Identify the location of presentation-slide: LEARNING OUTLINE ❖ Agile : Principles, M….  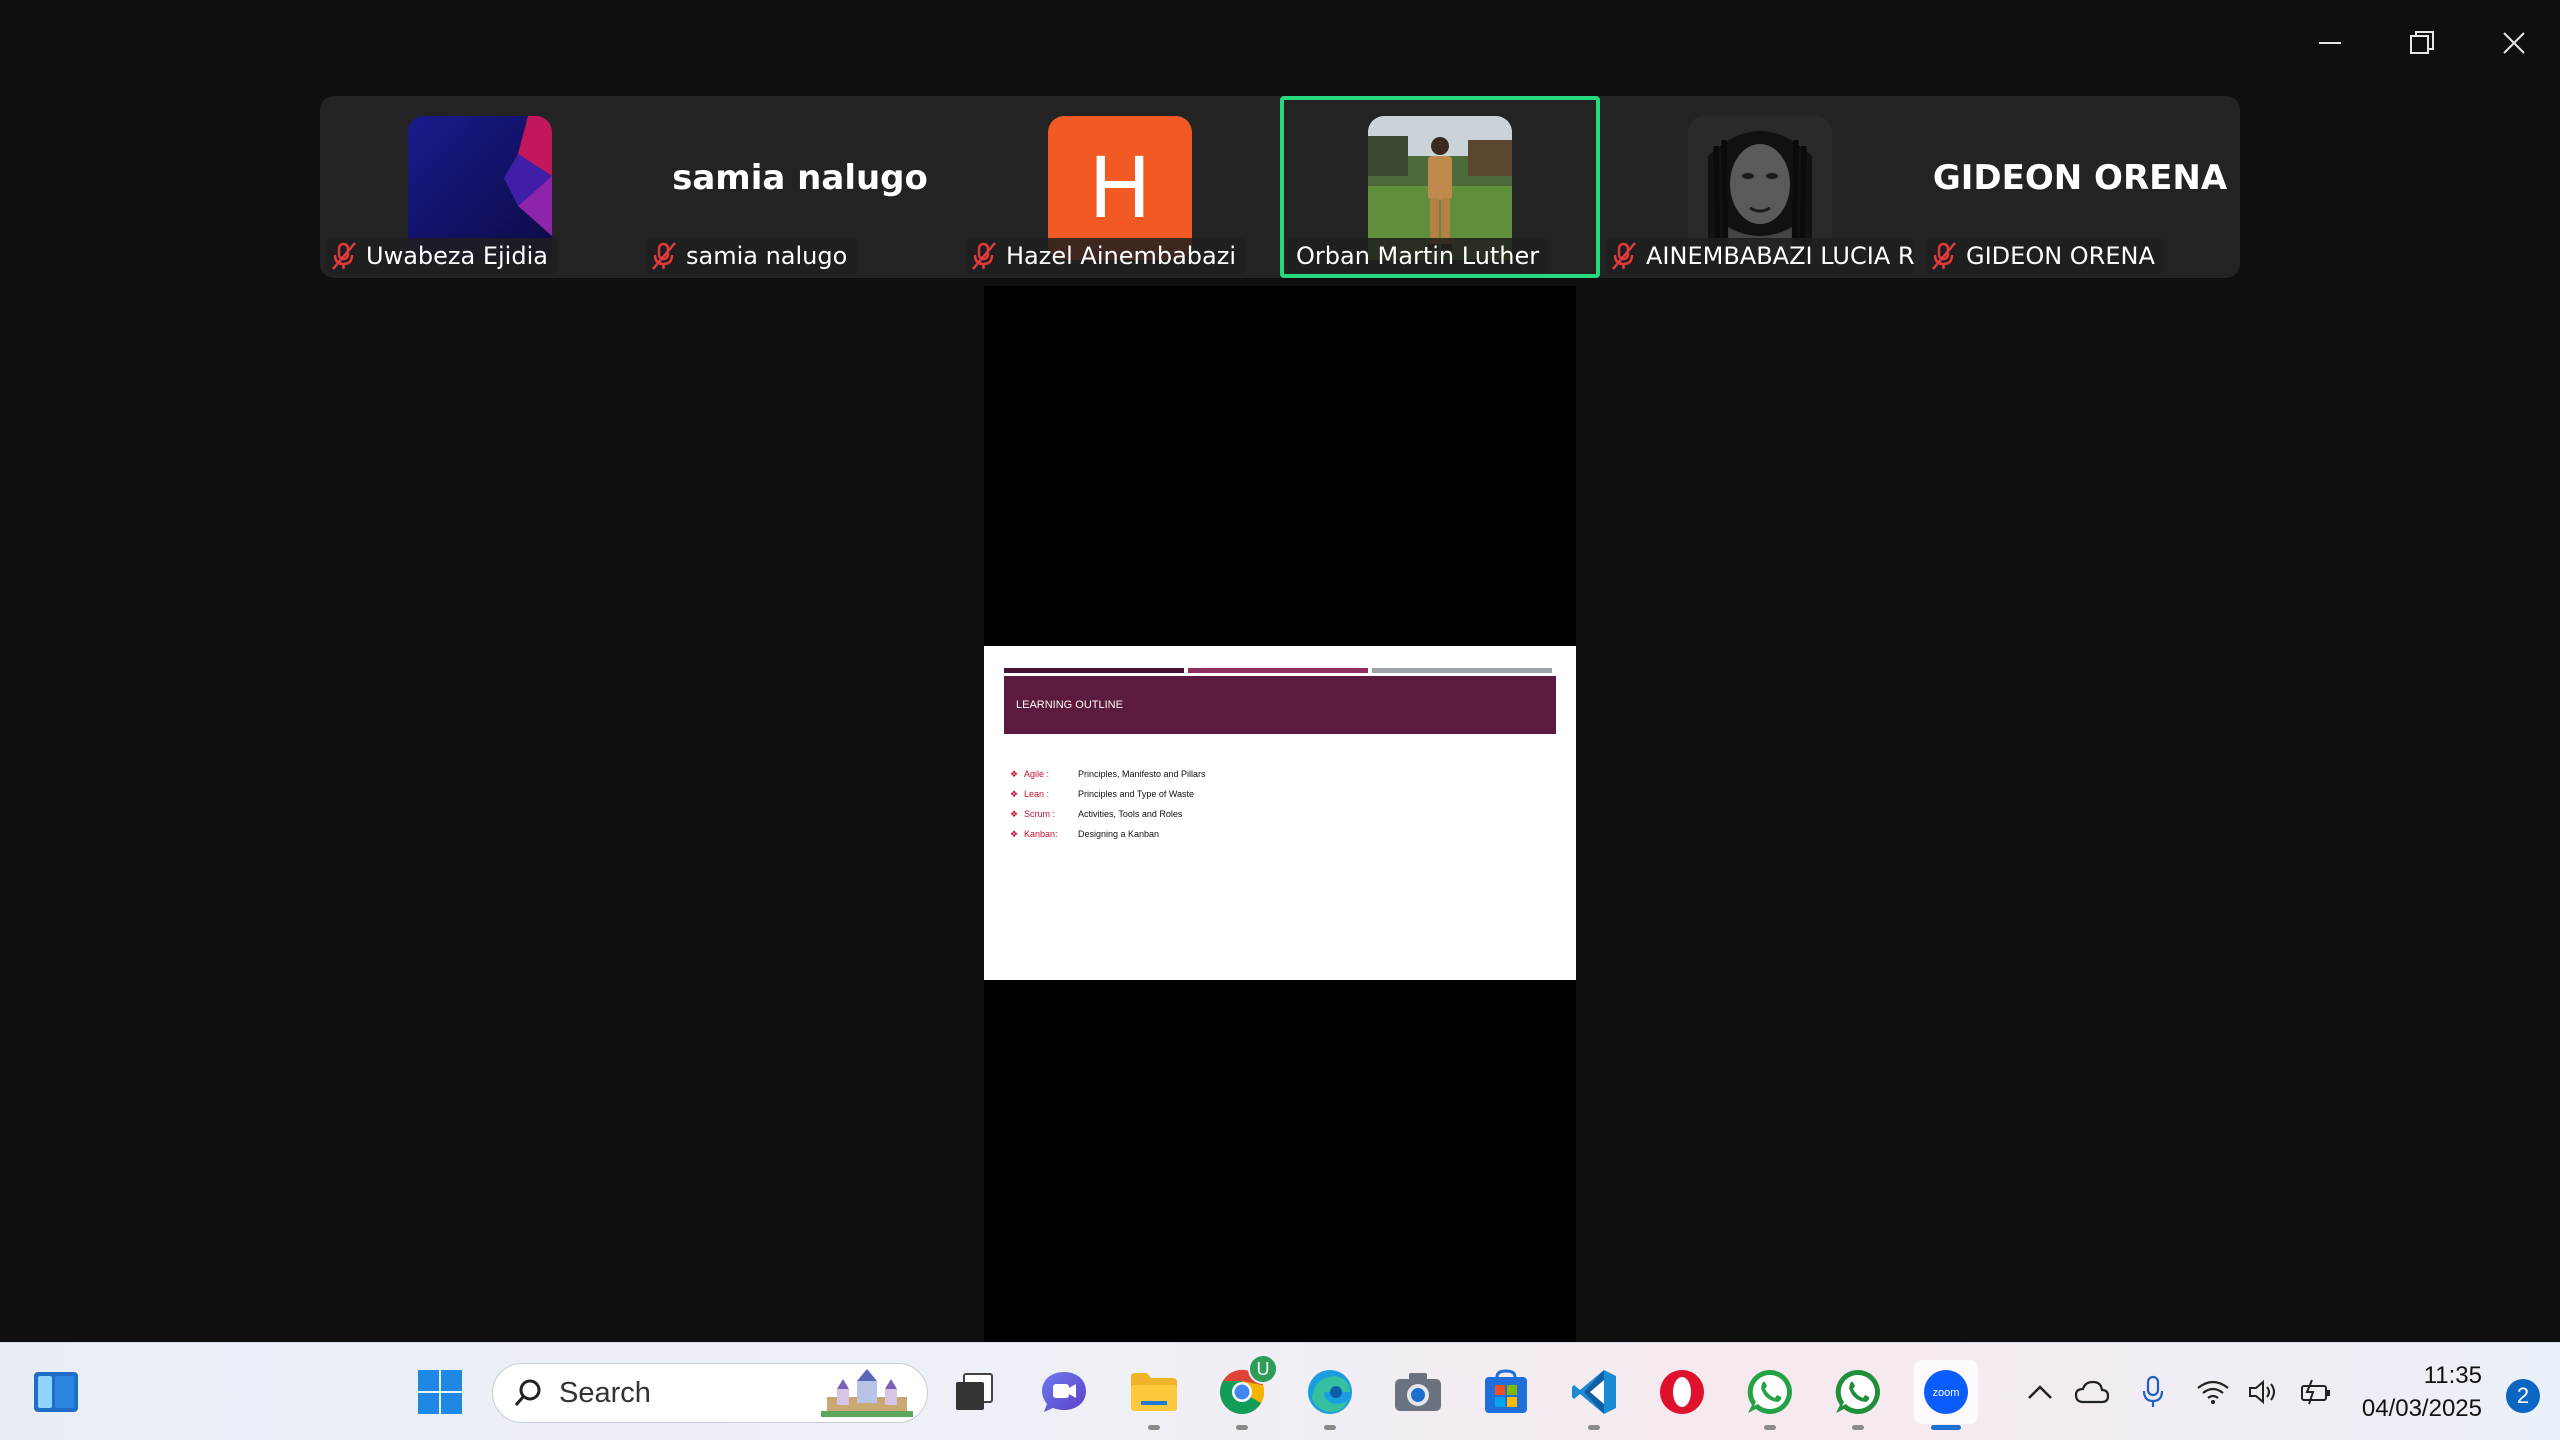
(1280, 813).